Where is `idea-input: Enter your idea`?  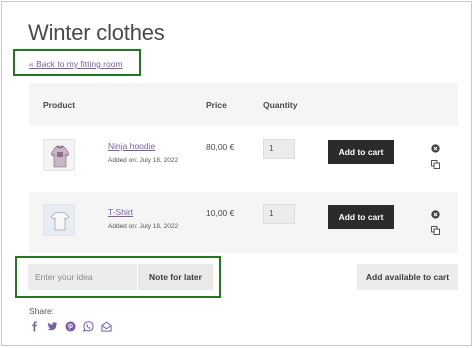 idea-input: Enter your idea is located at coordinates (82, 277).